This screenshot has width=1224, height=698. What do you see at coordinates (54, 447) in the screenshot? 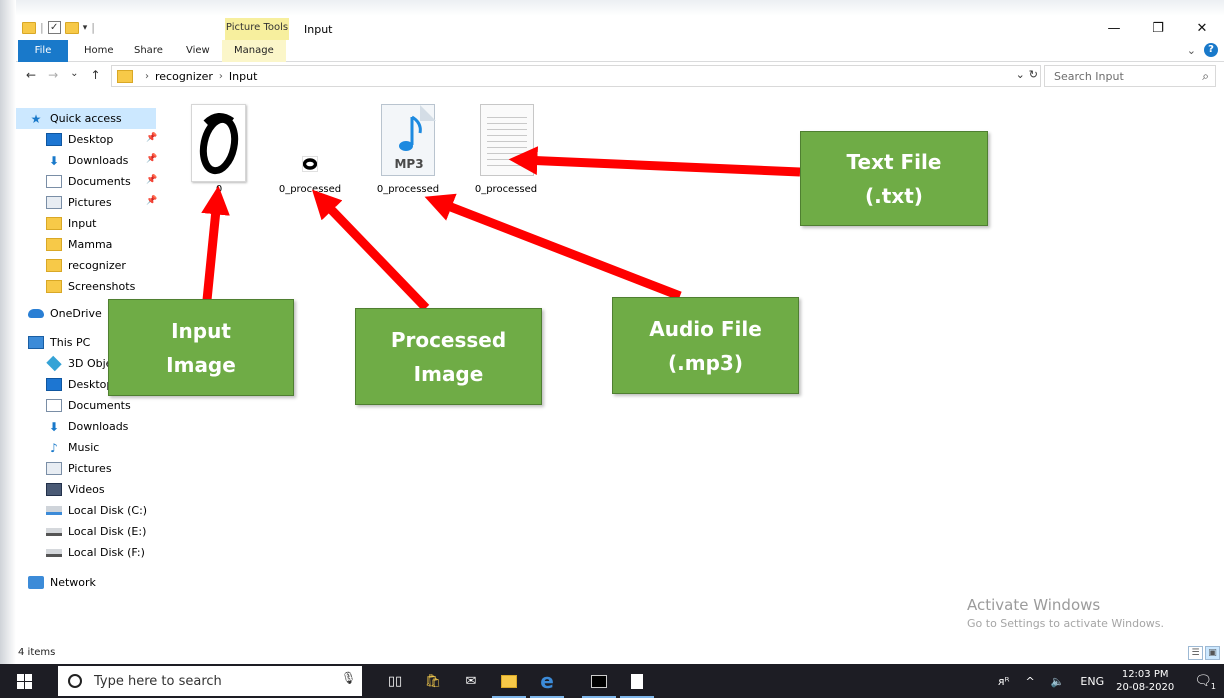
I see `music-icon: ♪` at bounding box center [54, 447].